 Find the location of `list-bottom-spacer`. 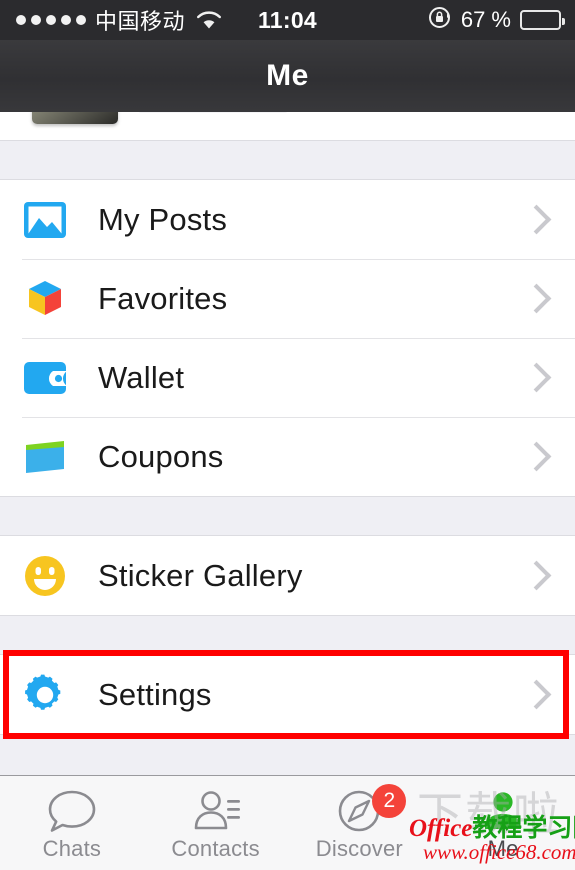

list-bottom-spacer is located at coordinates (287, 744).